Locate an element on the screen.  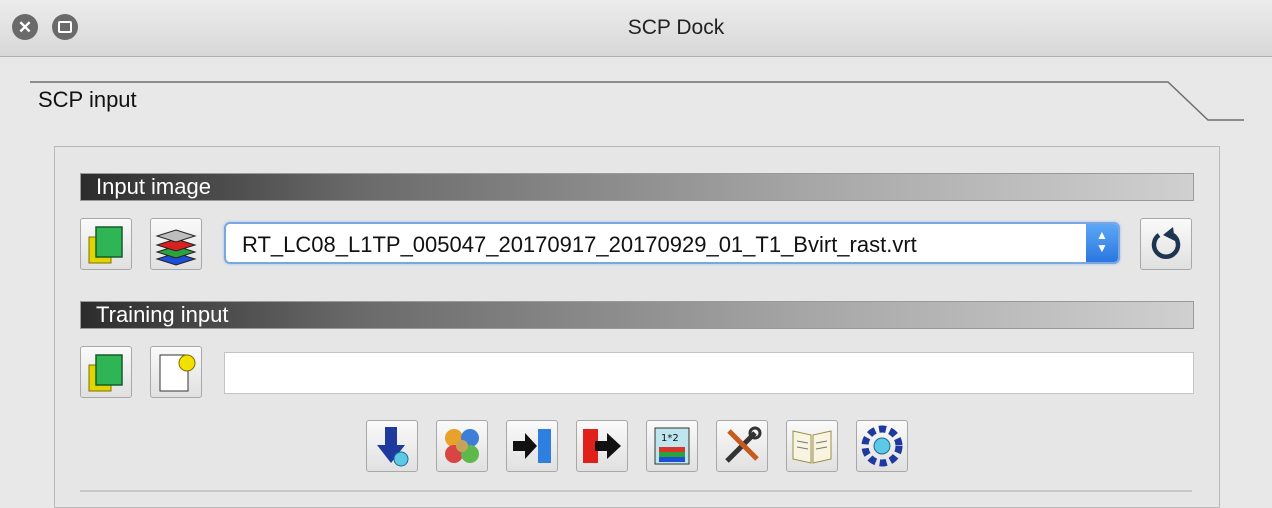
open-training-button is located at coordinates (106, 372).